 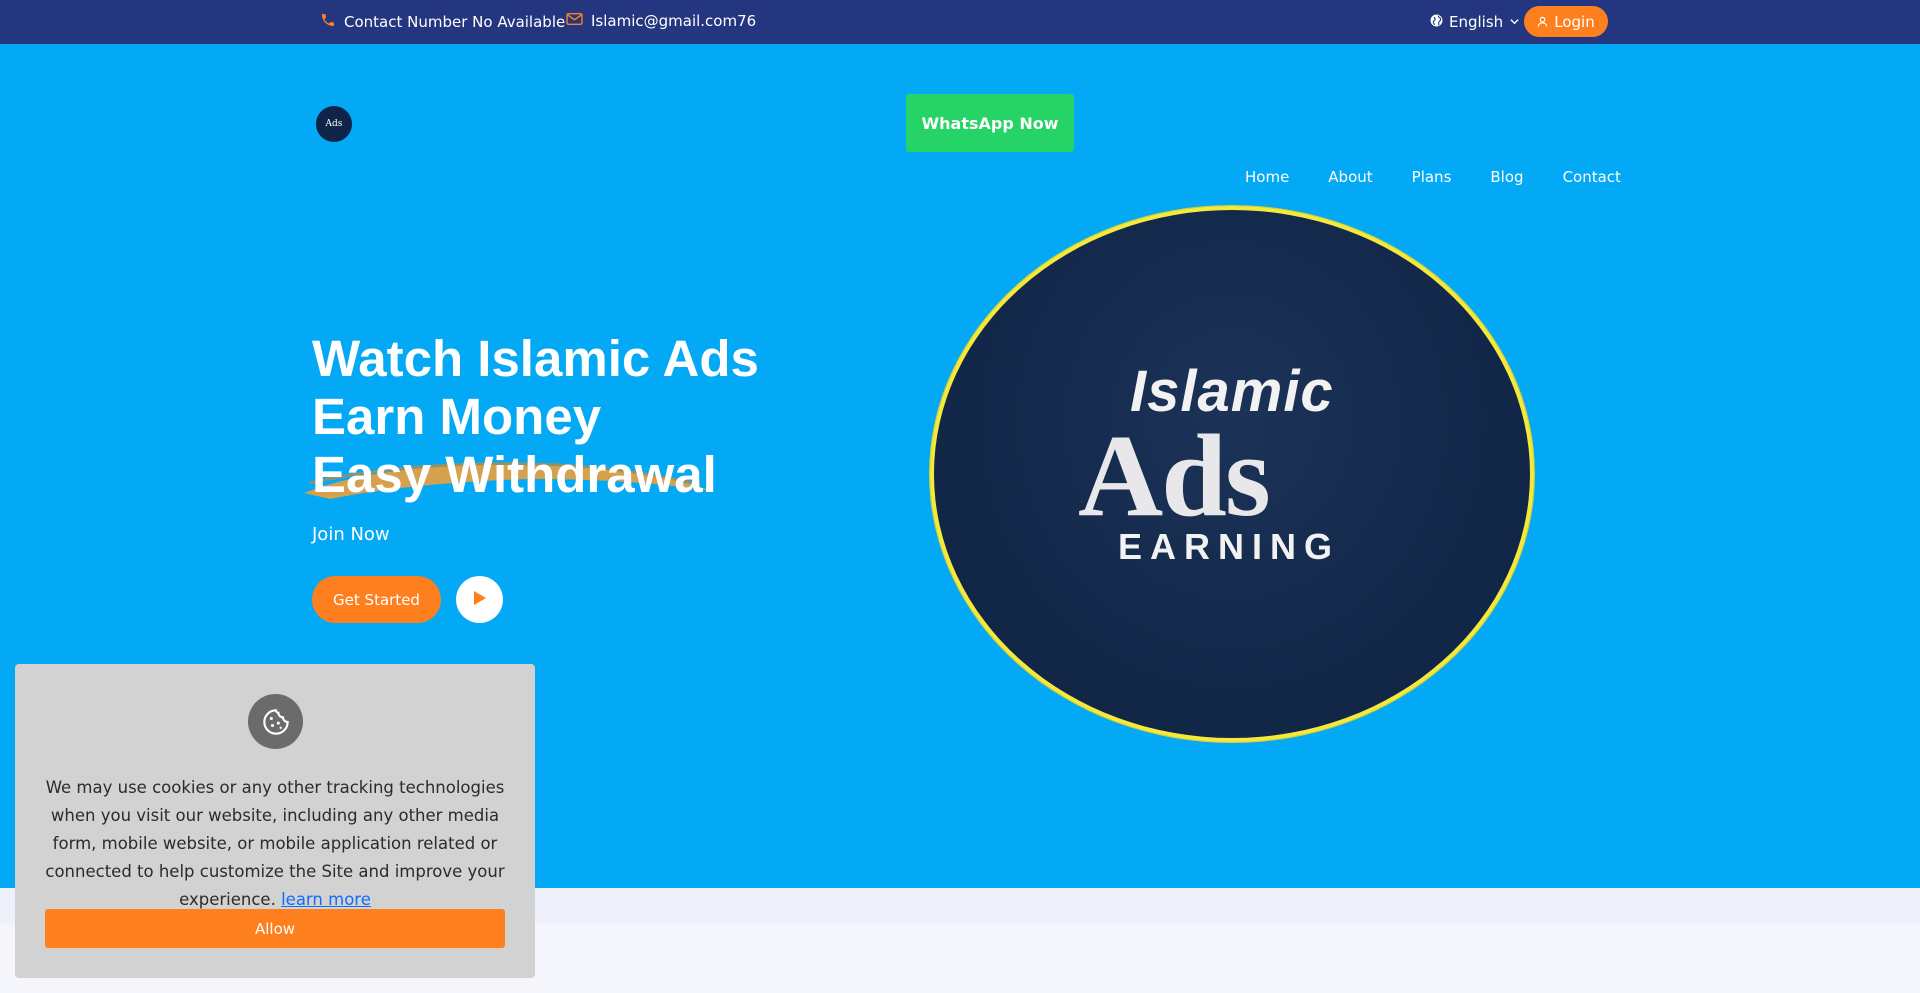 I want to click on chevron-down-icon, so click(x=1514, y=22).